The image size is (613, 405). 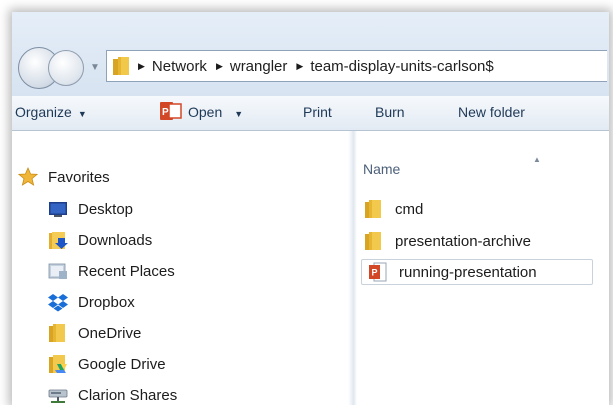 I want to click on file-name: running-presentation, so click(x=468, y=272).